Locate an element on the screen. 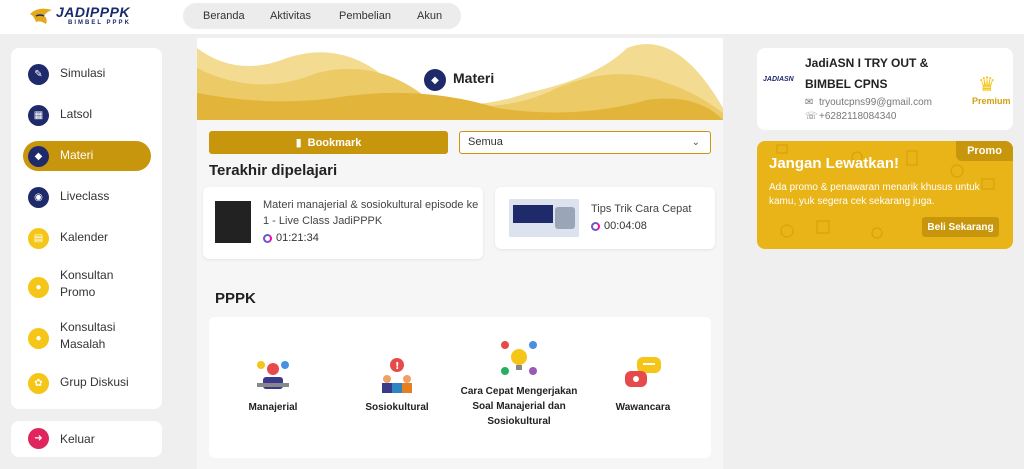  promo-tag: Promo is located at coordinates (984, 151).